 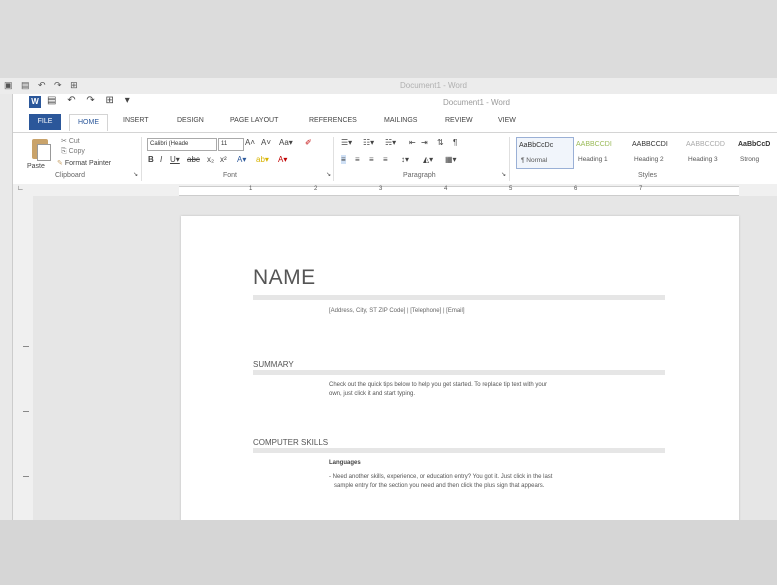 I want to click on align-center-icon: ≡, so click(x=357, y=159).